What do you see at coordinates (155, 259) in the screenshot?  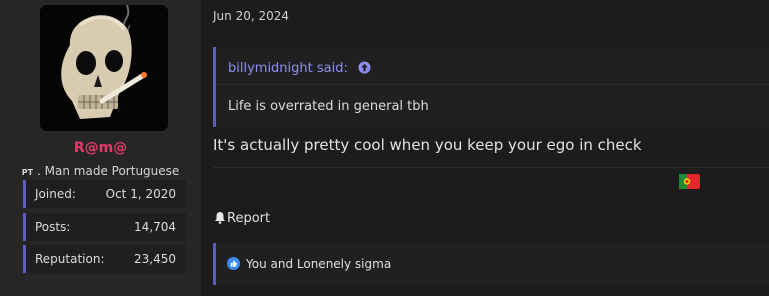 I see `stat-value: 23,450` at bounding box center [155, 259].